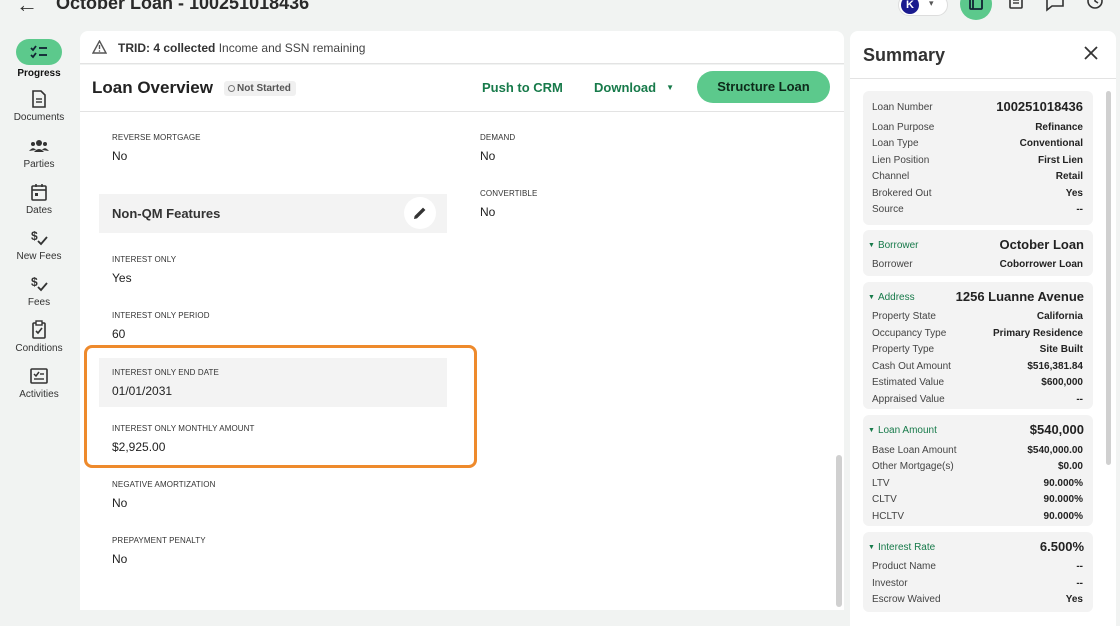 The height and width of the screenshot is (626, 1120). What do you see at coordinates (977, 516) in the screenshot?
I see `summary-row: HCLTV 90.000%` at bounding box center [977, 516].